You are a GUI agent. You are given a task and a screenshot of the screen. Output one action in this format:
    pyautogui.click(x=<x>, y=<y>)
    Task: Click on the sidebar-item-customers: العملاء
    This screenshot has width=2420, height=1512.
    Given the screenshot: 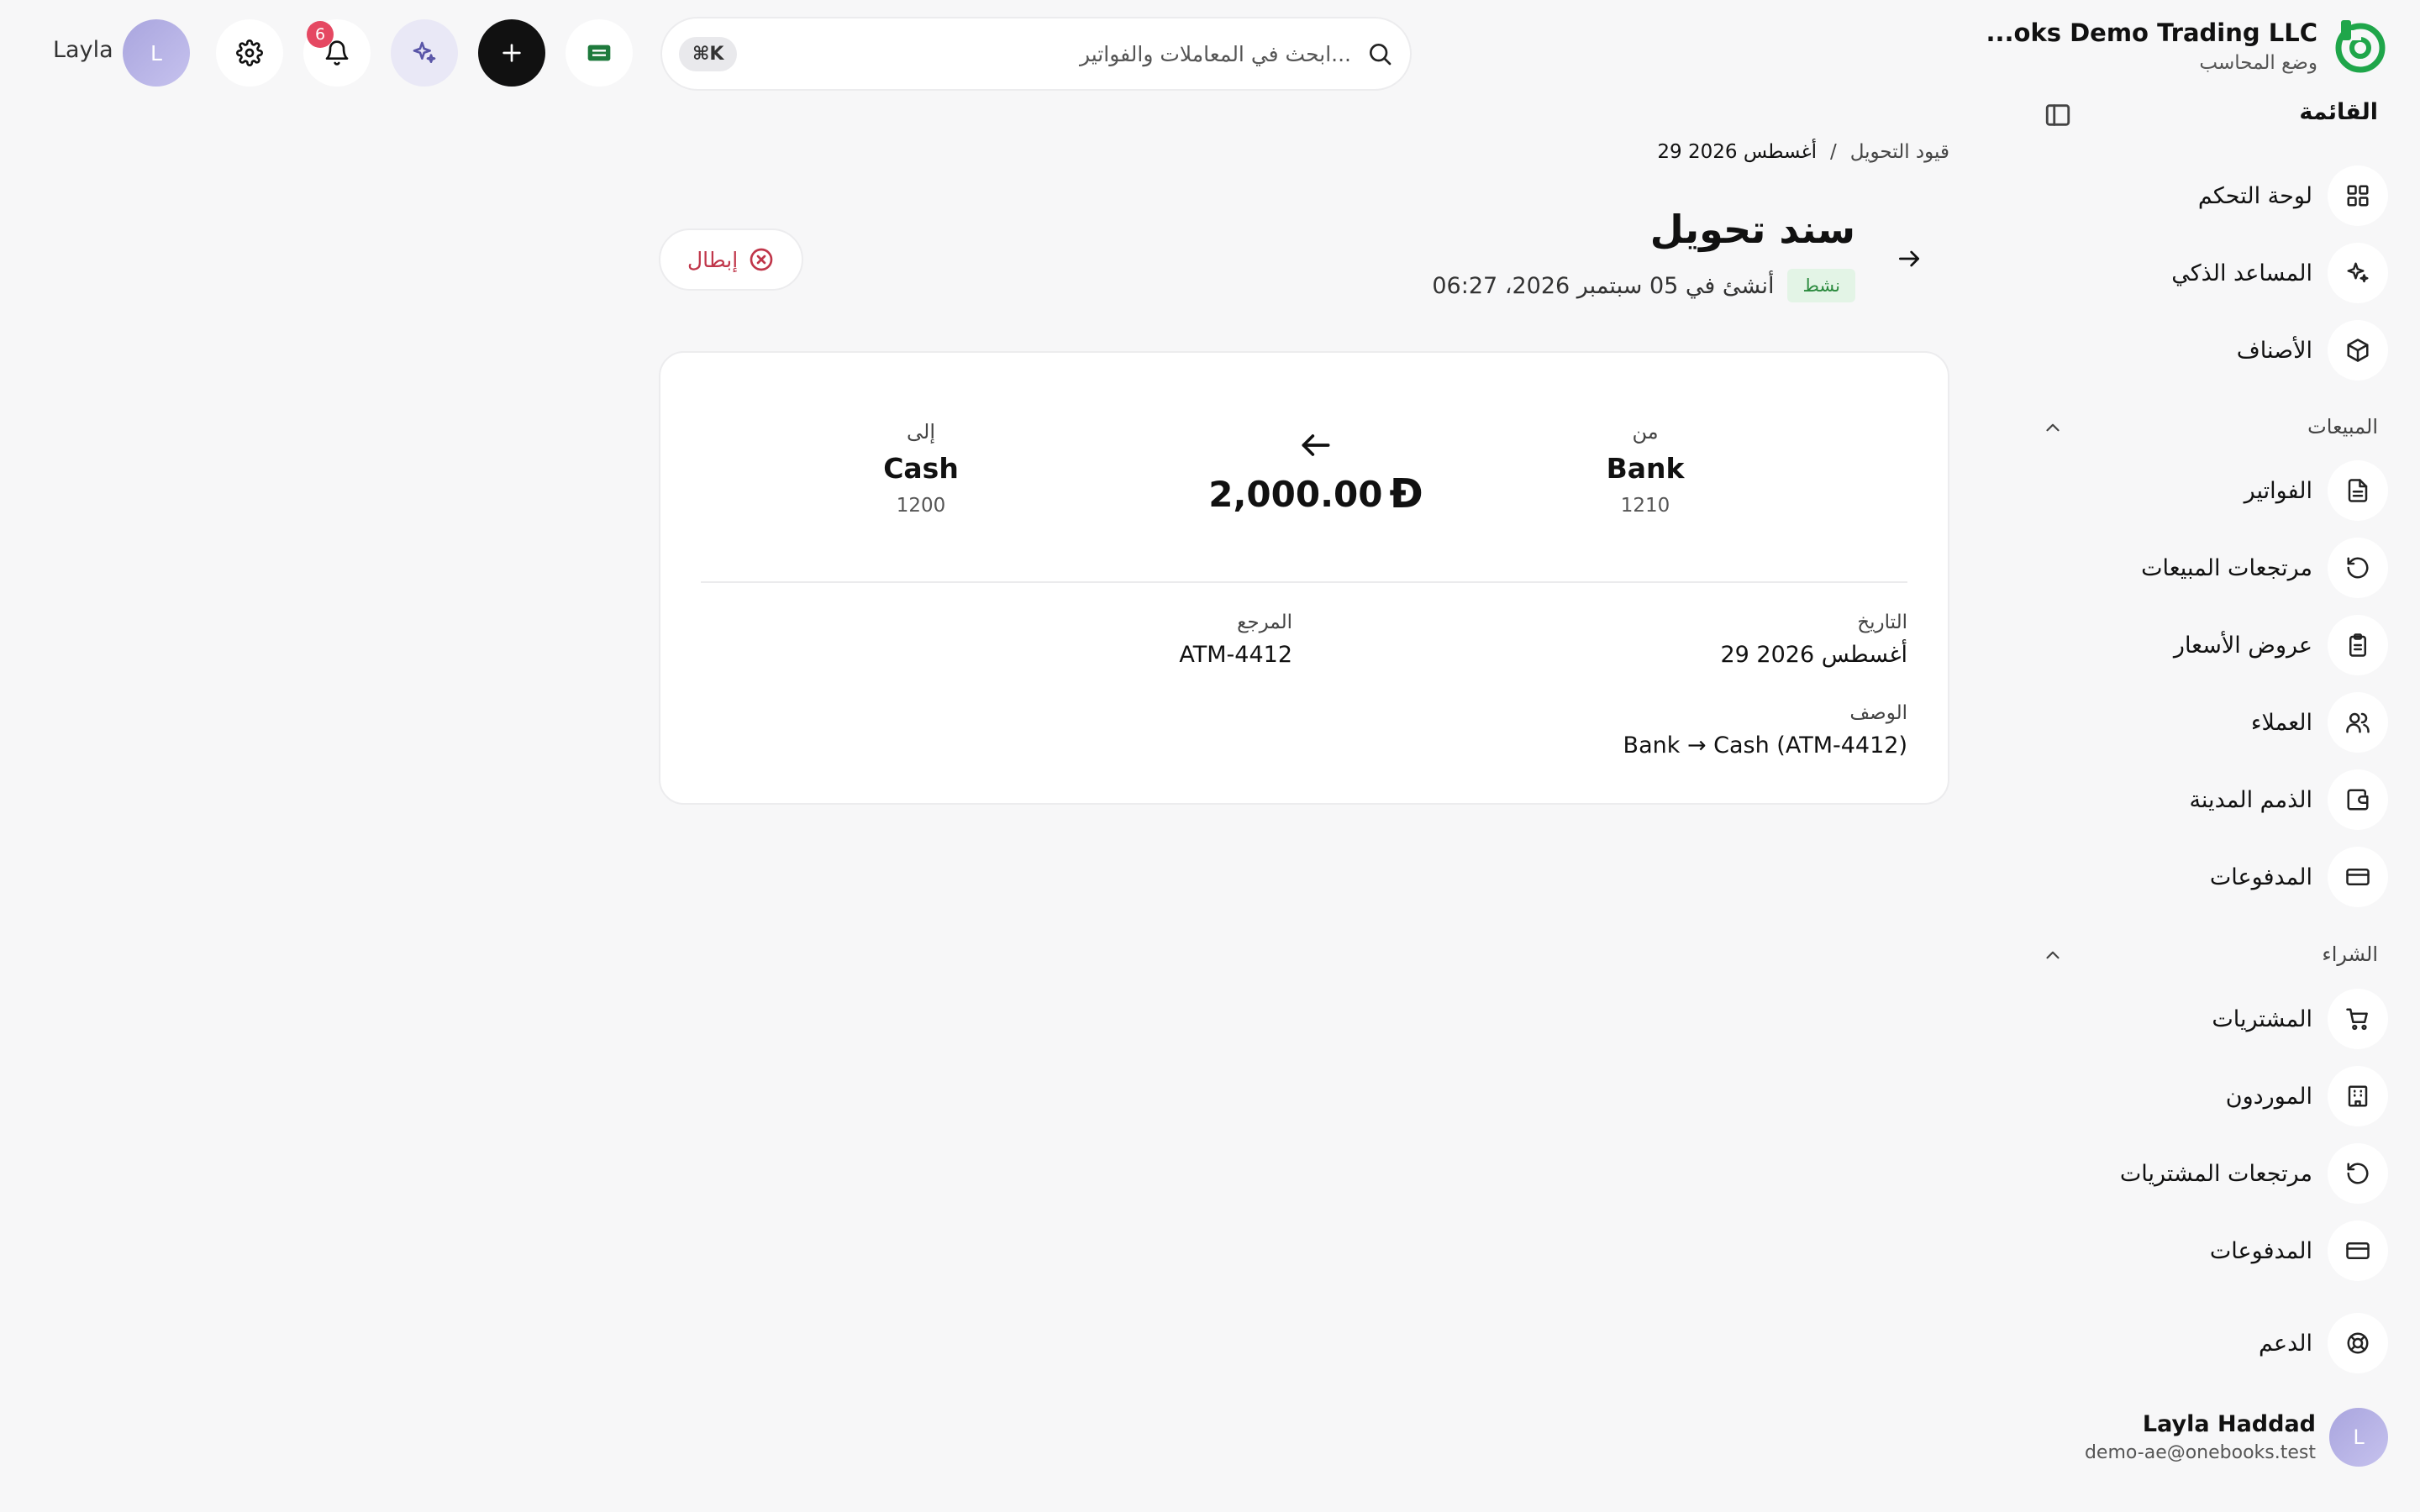 What is the action you would take?
    pyautogui.click(x=2320, y=722)
    